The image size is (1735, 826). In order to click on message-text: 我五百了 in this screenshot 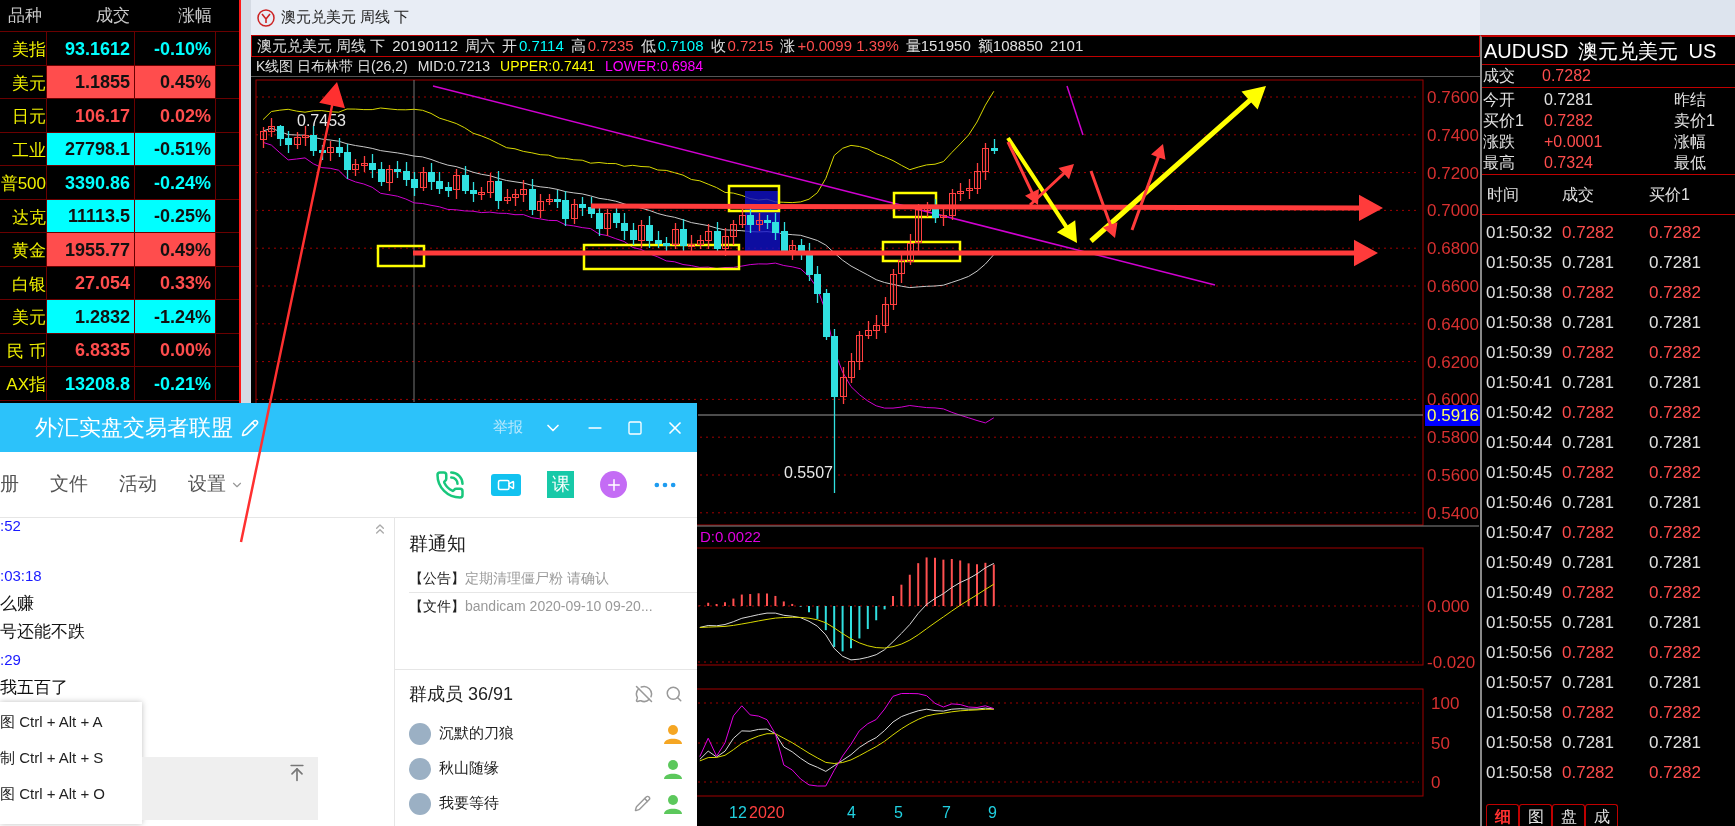, I will do `click(34, 688)`.